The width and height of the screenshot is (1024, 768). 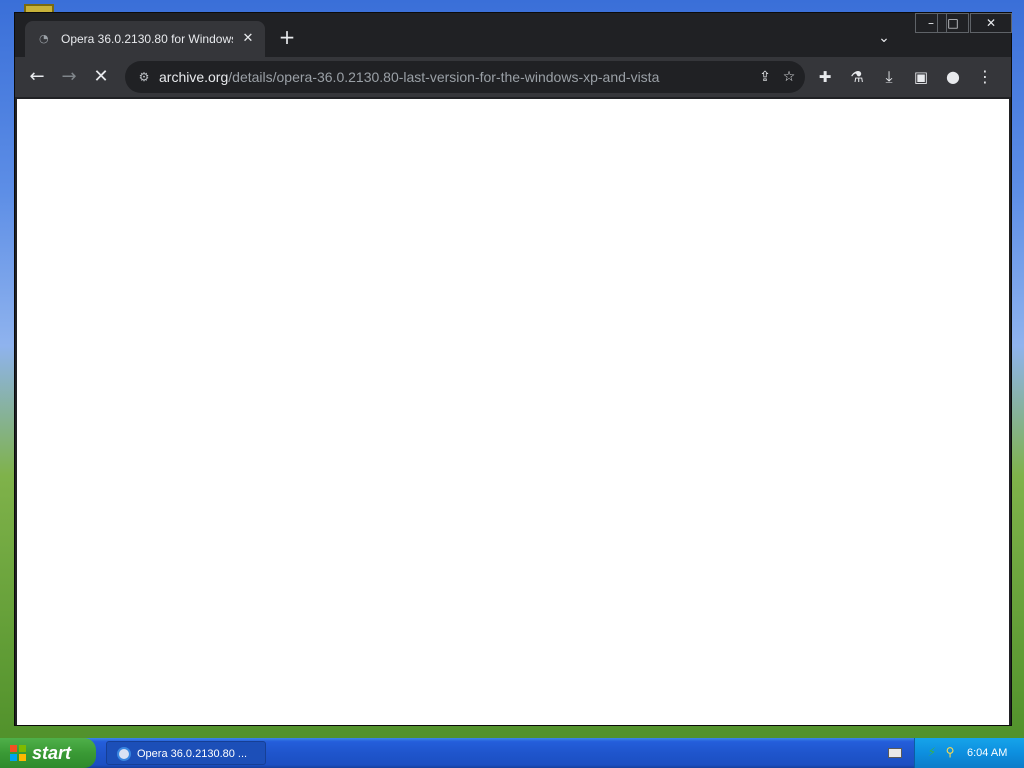 I want to click on tab-search-button: ⌄, so click(x=884, y=38).